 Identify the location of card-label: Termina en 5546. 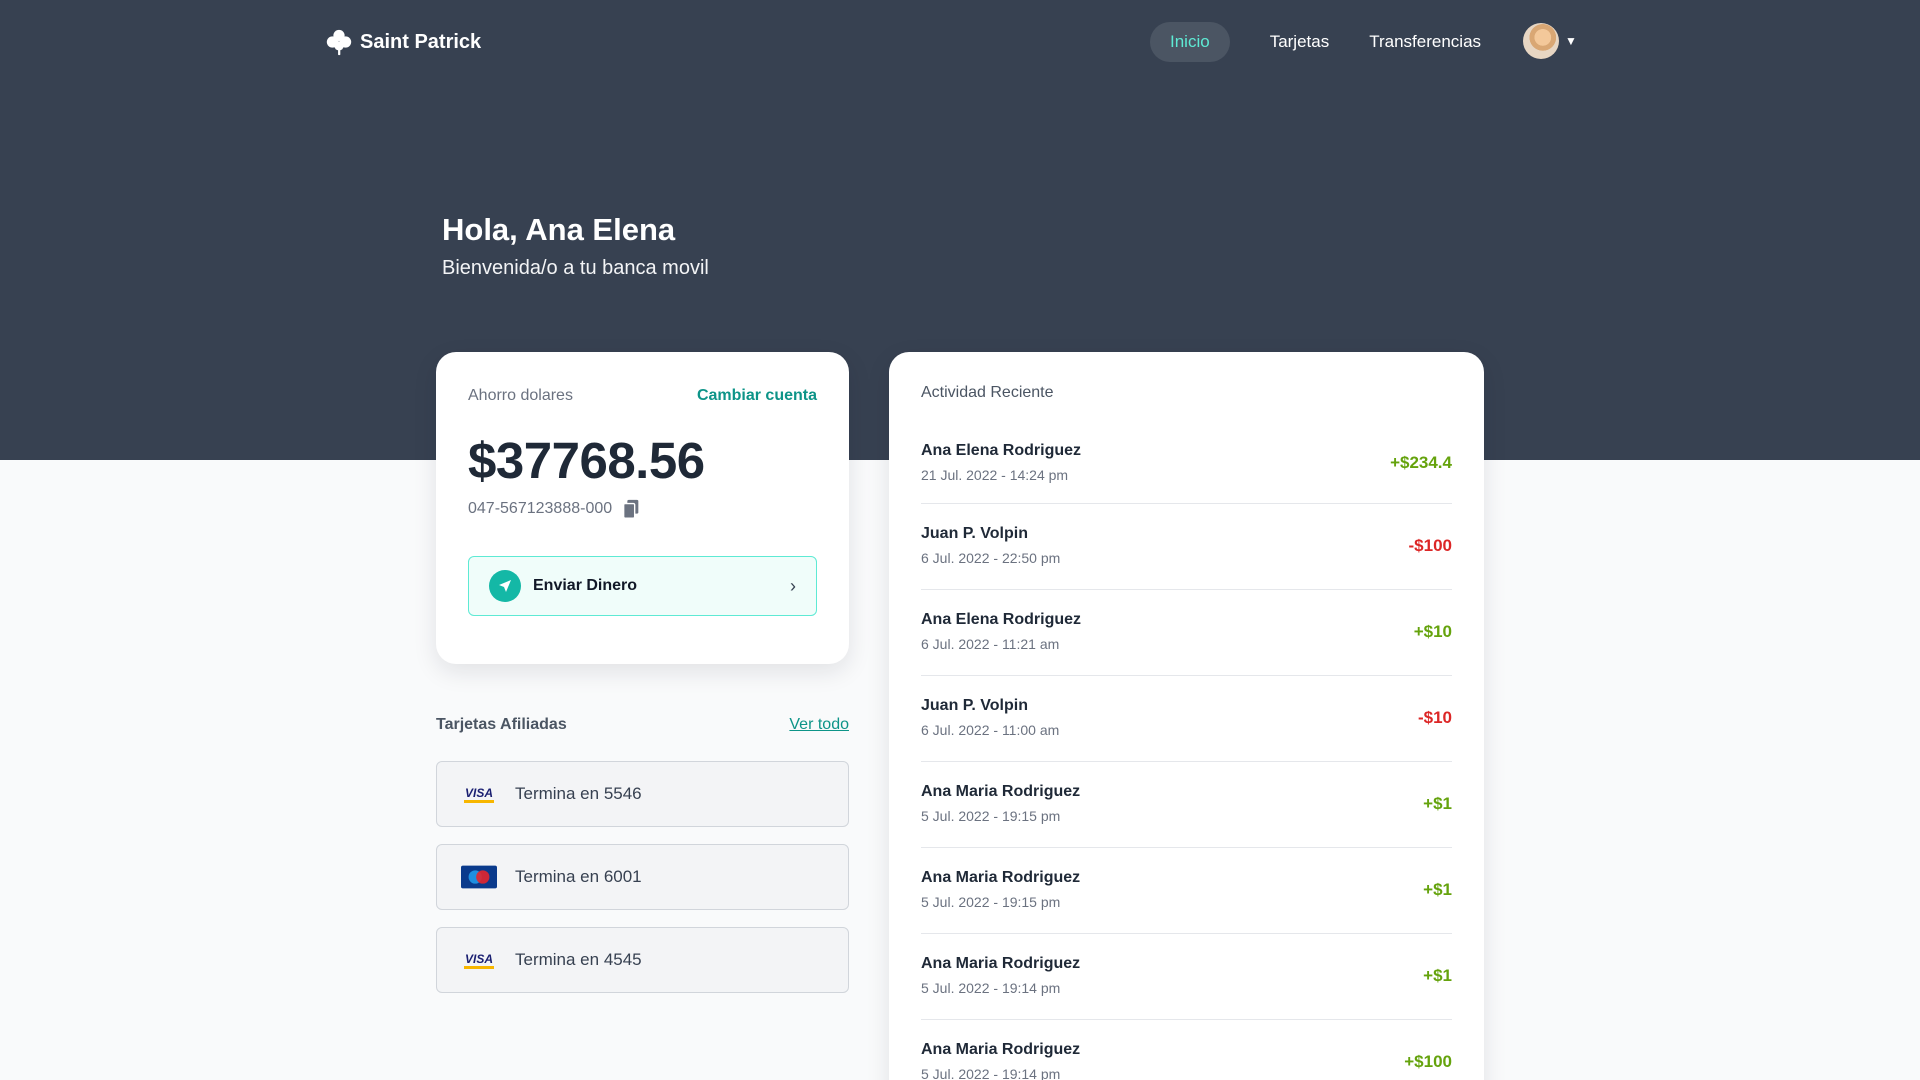
(578, 793).